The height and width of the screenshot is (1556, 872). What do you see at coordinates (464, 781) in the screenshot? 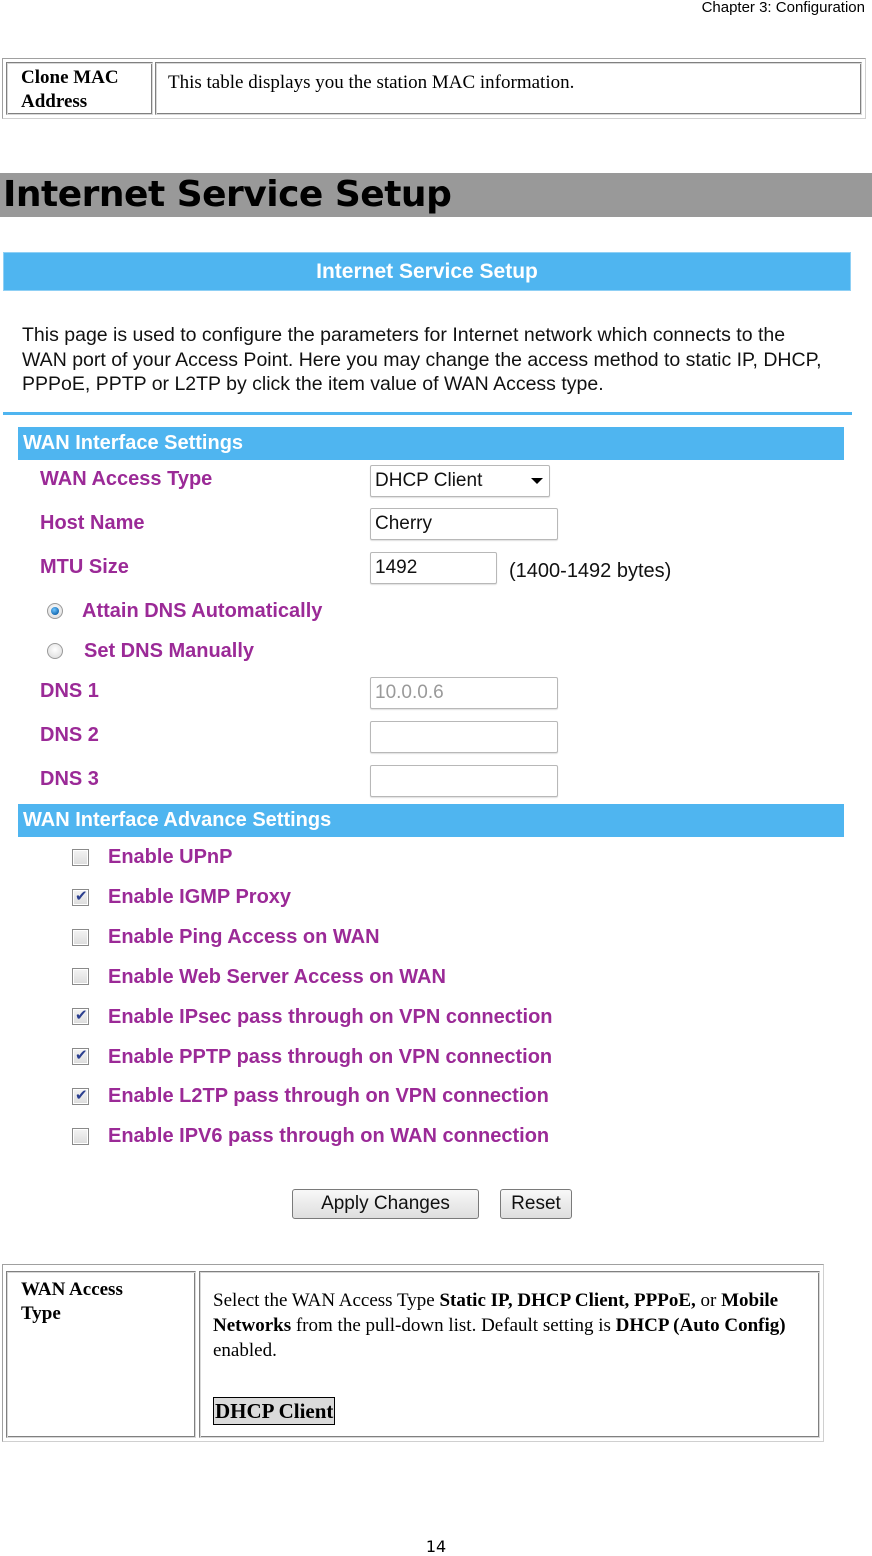
I see `dns3-input` at bounding box center [464, 781].